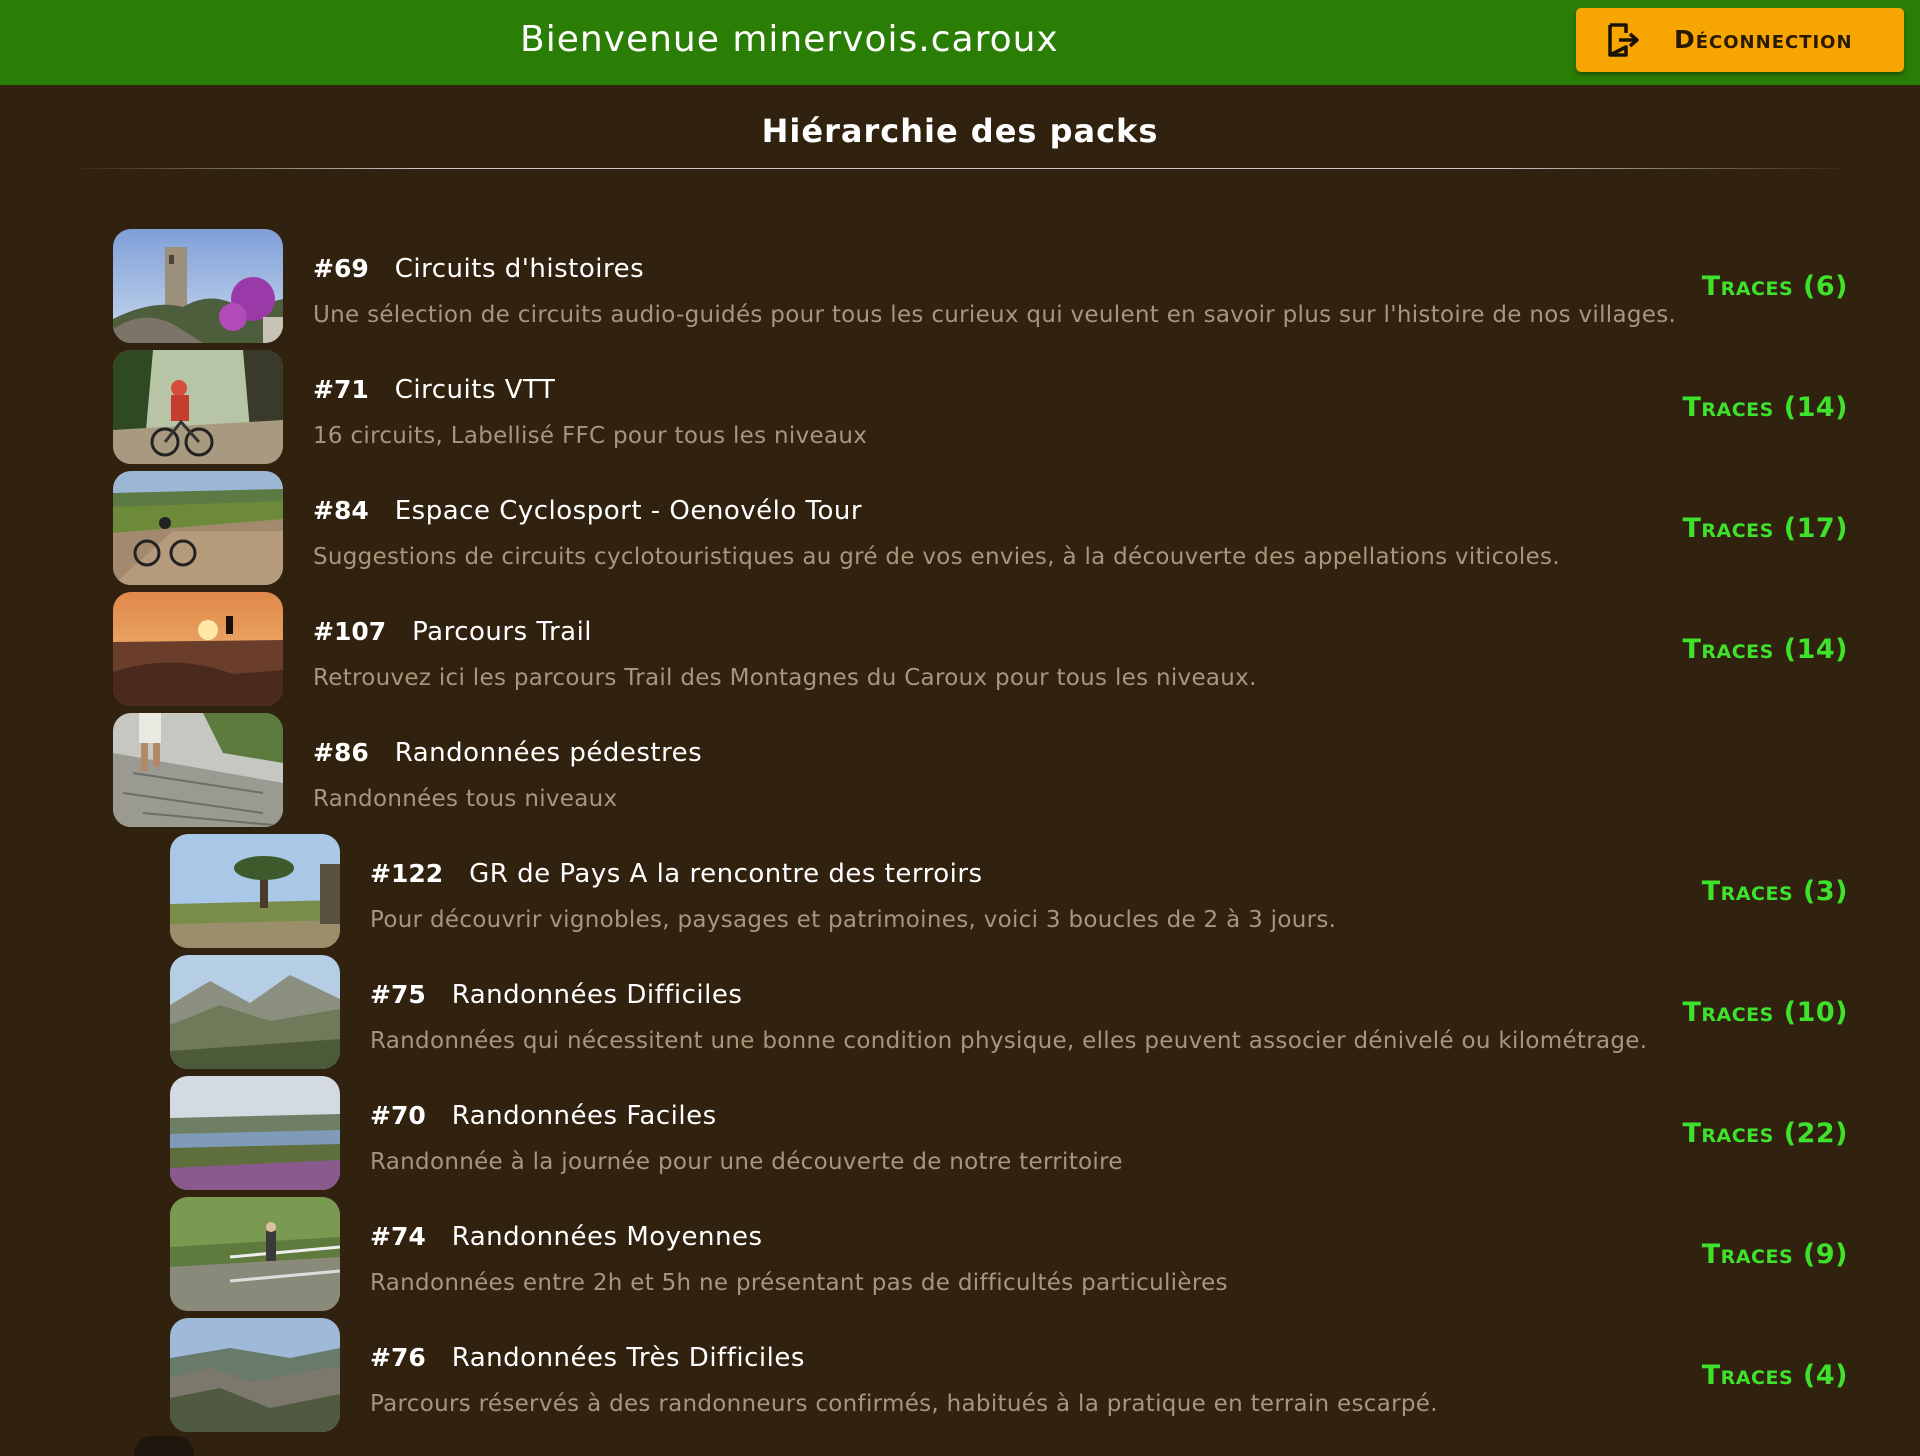 Image resolution: width=1920 pixels, height=1456 pixels. I want to click on traces-link: Traces (10), so click(1765, 1013).